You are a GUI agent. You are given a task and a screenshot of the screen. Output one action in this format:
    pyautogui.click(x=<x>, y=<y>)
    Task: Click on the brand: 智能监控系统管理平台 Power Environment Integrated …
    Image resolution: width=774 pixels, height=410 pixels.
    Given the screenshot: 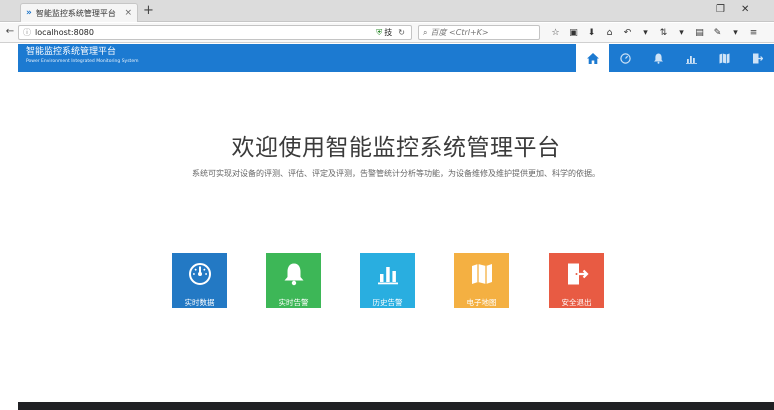 What is the action you would take?
    pyautogui.click(x=82, y=56)
    